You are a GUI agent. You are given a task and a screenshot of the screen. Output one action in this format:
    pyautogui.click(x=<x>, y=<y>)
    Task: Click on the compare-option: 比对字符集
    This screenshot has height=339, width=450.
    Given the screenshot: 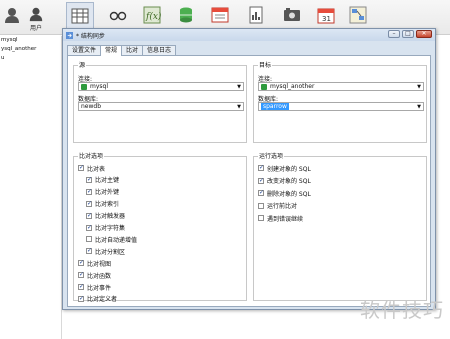 What is the action you would take?
    pyautogui.click(x=105, y=228)
    